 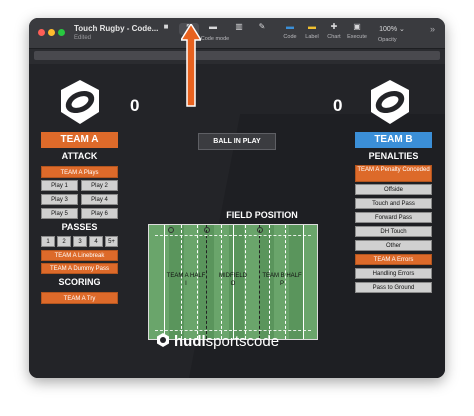 What do you see at coordinates (290, 26) in the screenshot?
I see `code-icon: ▬` at bounding box center [290, 26].